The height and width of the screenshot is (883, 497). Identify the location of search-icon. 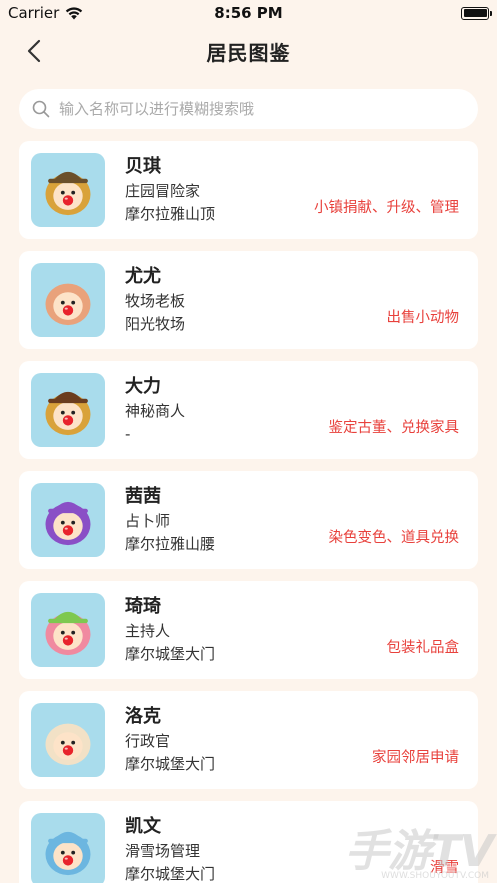
(41, 109).